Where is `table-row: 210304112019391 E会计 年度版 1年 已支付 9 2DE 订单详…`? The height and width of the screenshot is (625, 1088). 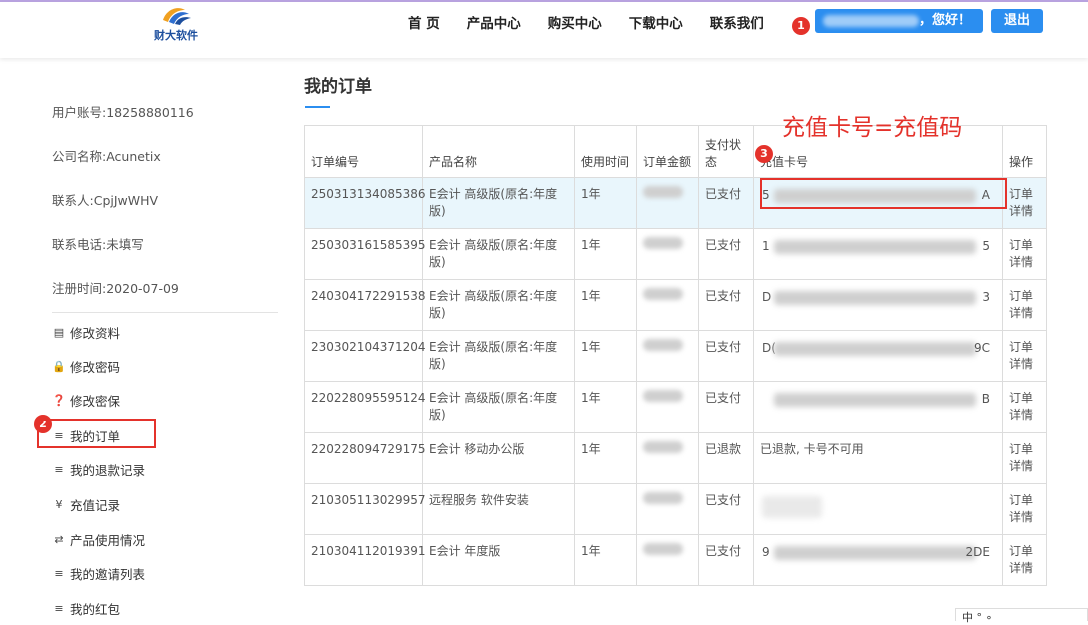 table-row: 210304112019391 E会计 年度版 1年 已支付 9 2DE 订单详… is located at coordinates (675, 560).